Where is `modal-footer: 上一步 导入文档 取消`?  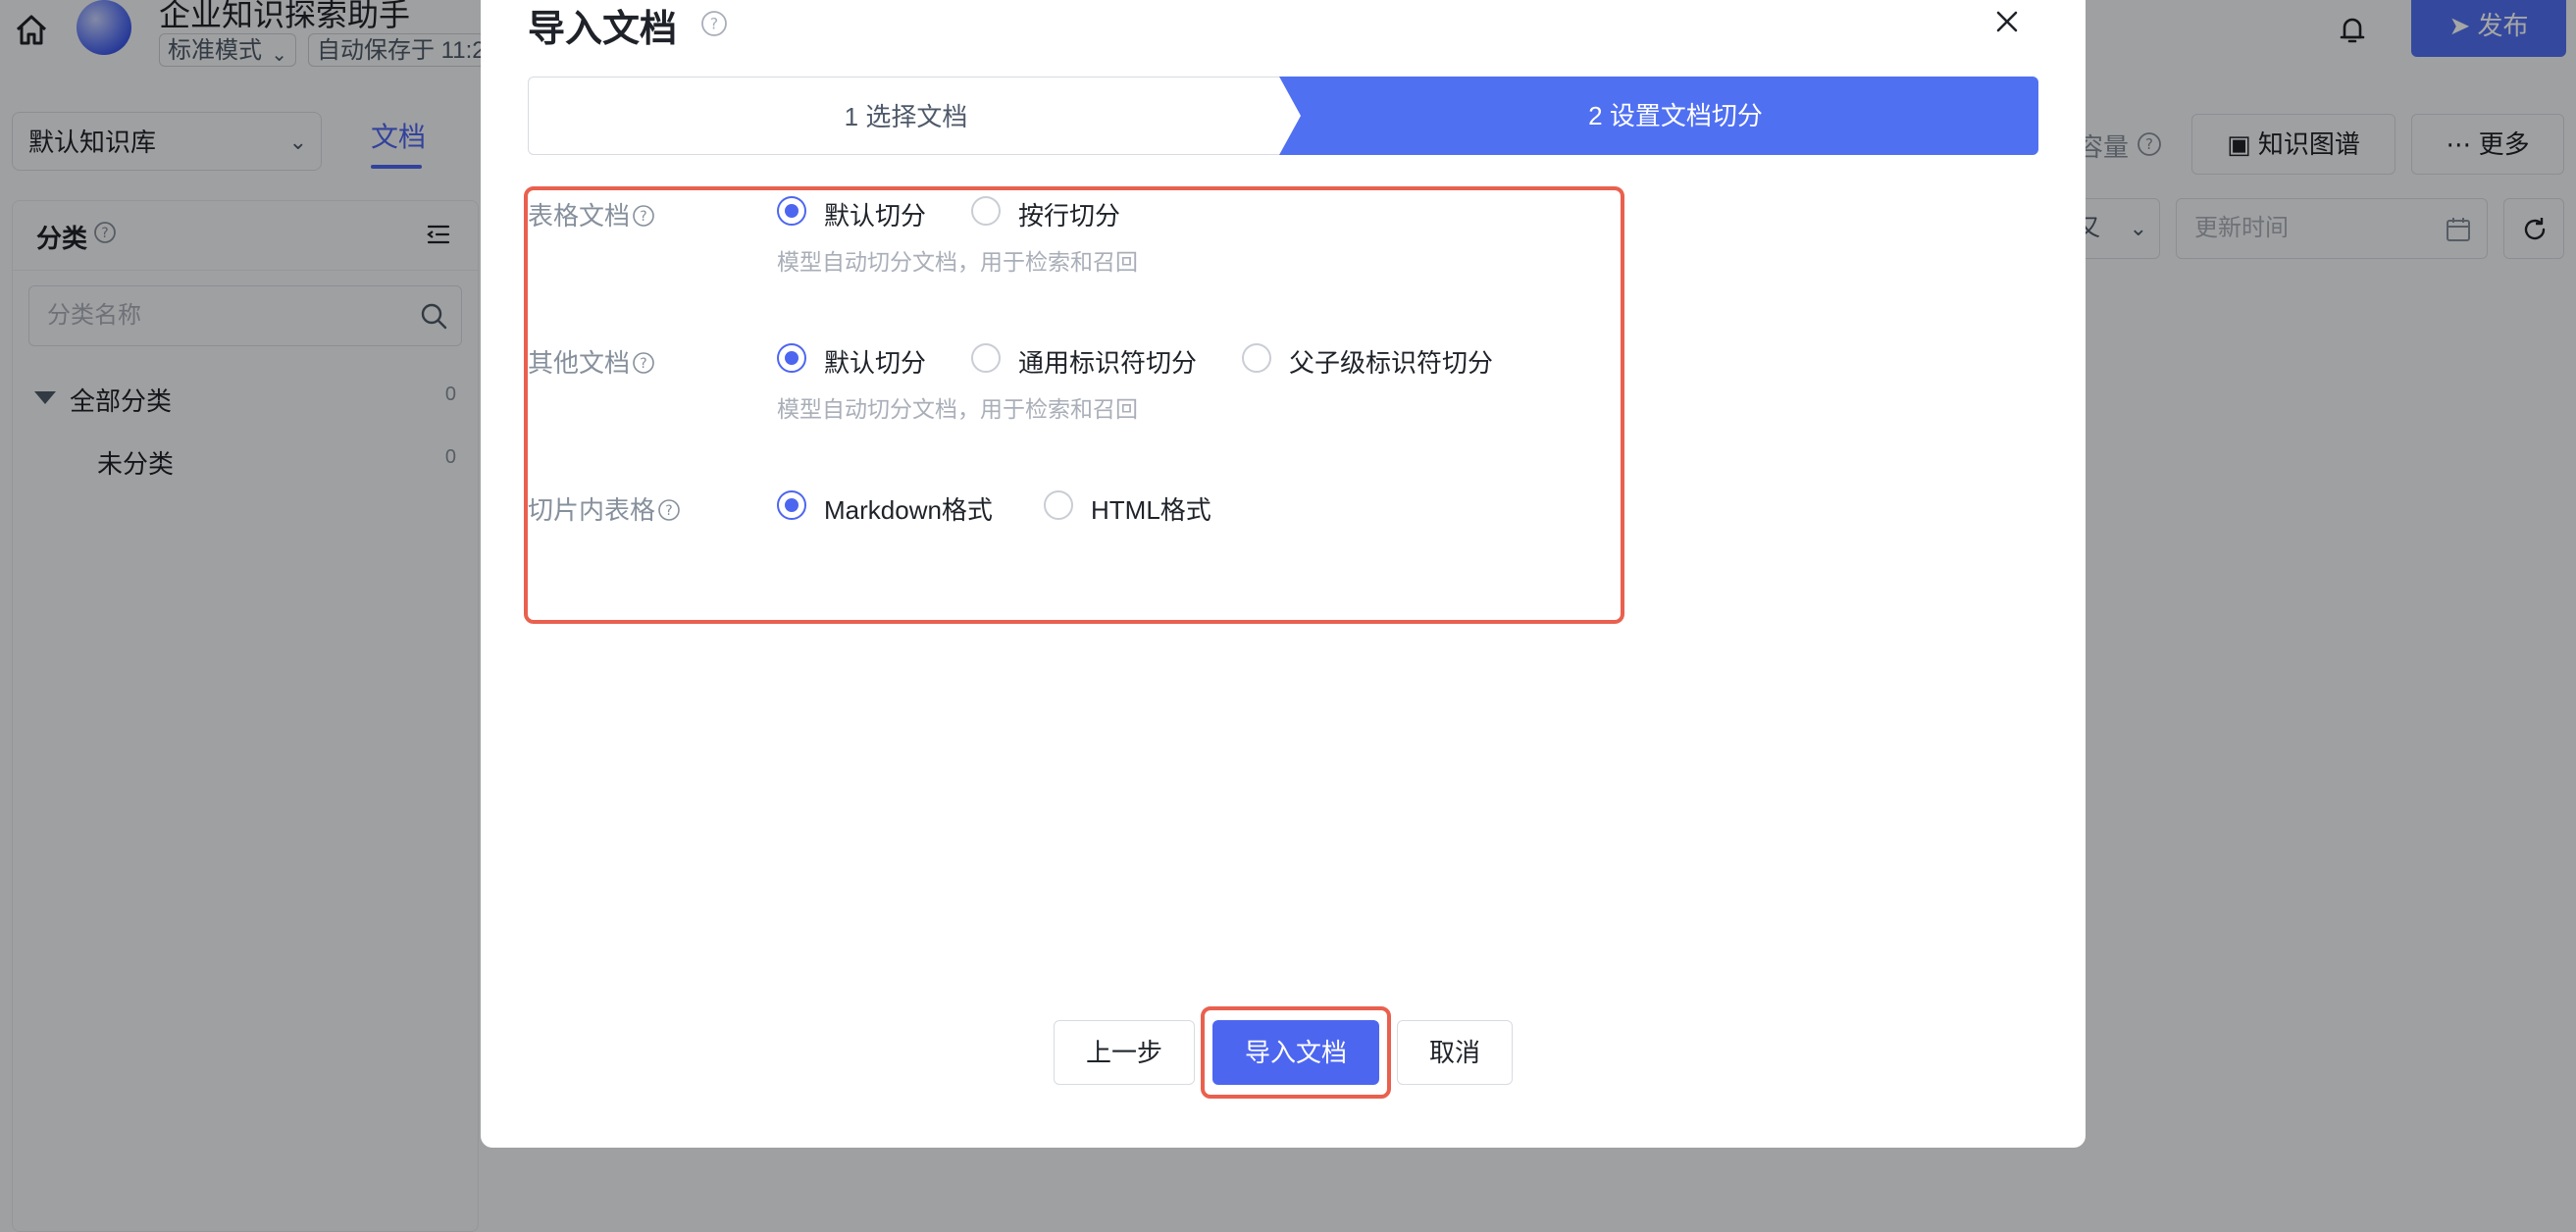 modal-footer: 上一步 导入文档 取消 is located at coordinates (1283, 1052).